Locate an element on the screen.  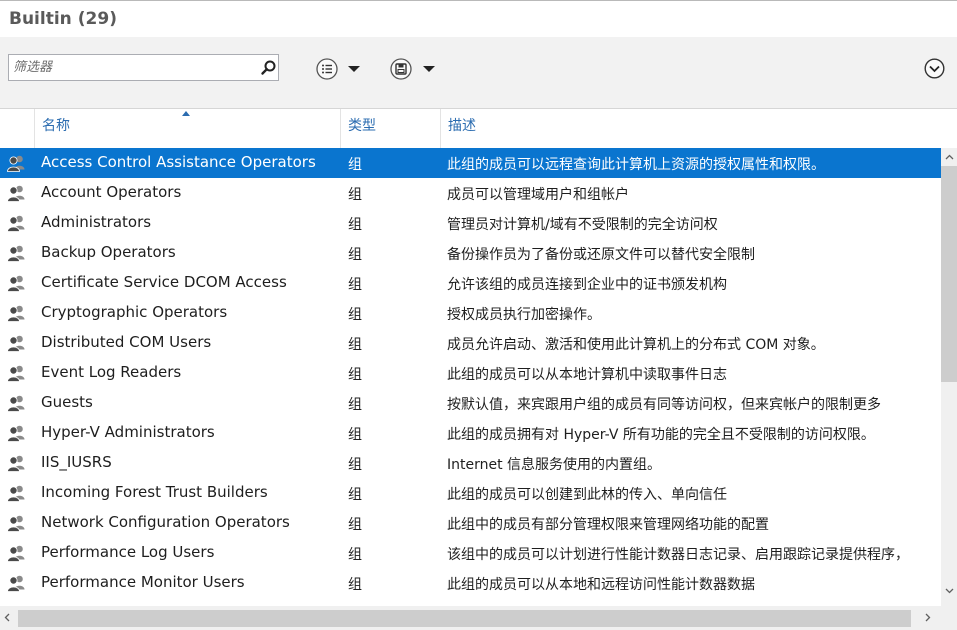
row-description: 授权成员执行加密操作。 is located at coordinates (524, 315).